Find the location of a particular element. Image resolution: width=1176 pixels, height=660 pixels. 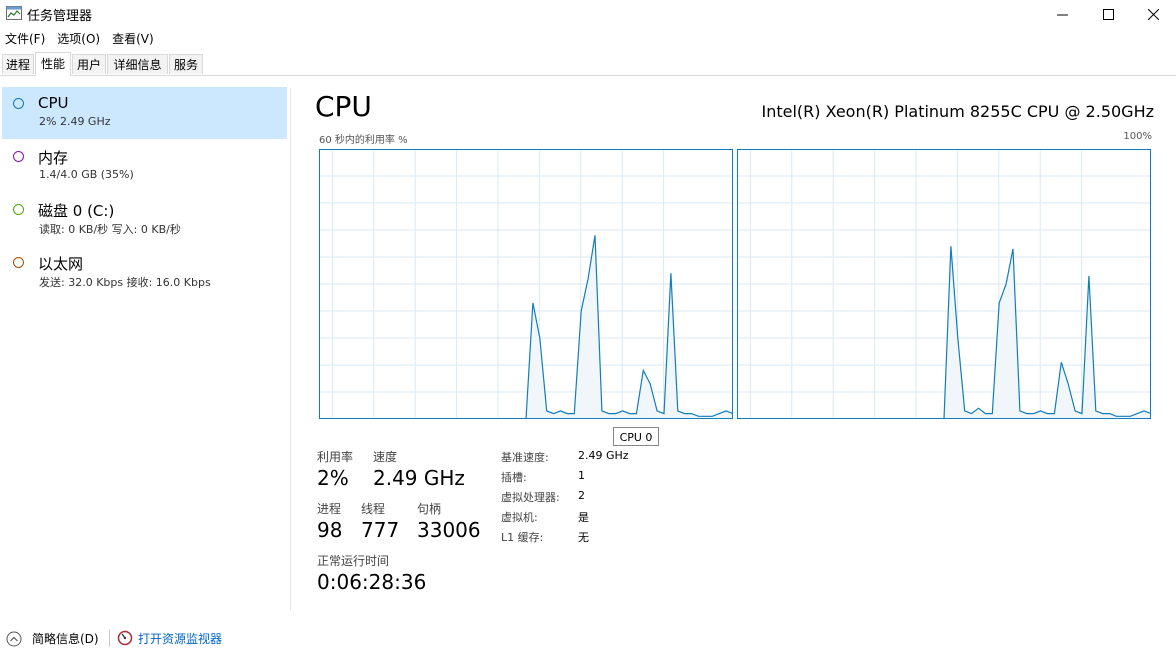

spec-value: 无 is located at coordinates (583, 537).